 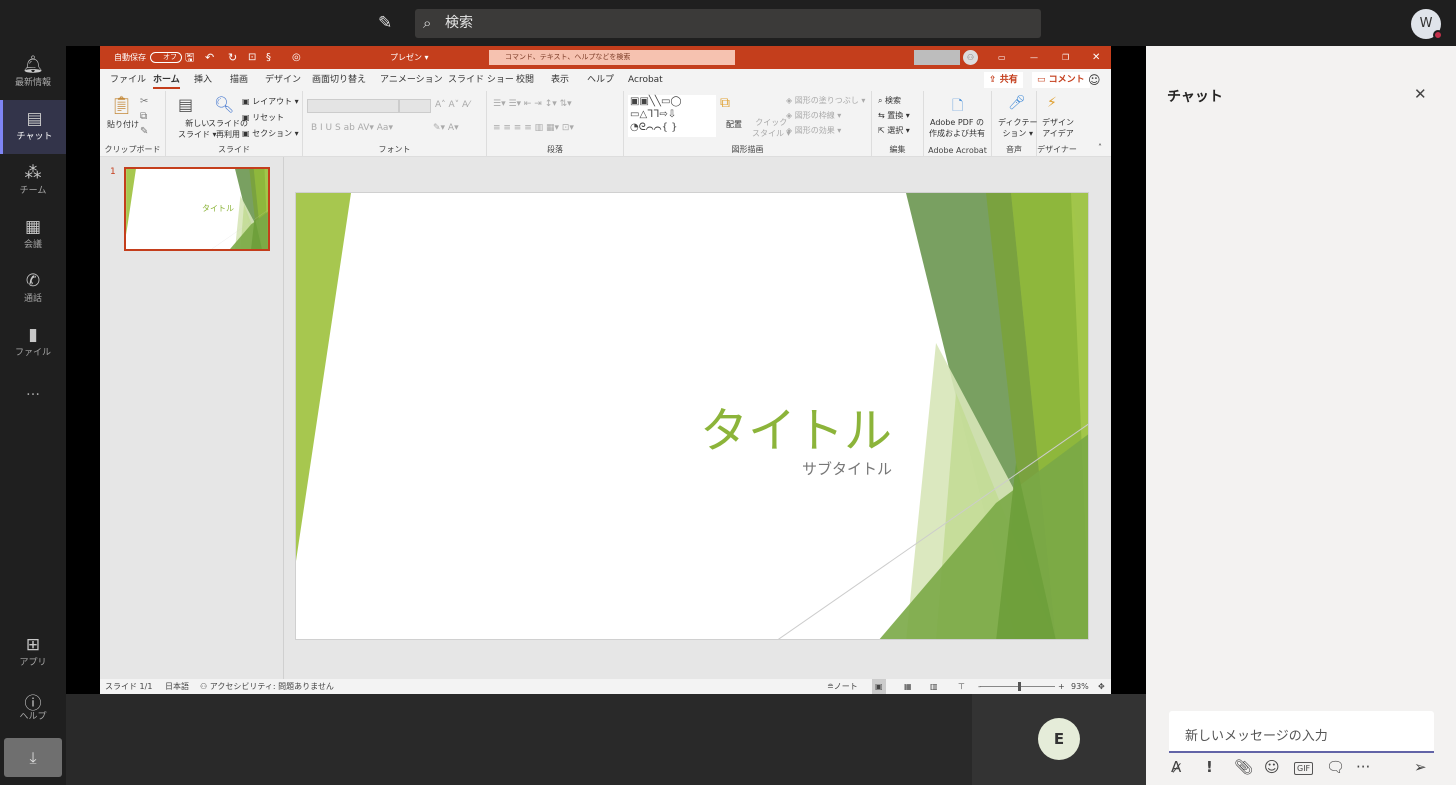 I want to click on zoom-slider, so click(x=1017, y=686).